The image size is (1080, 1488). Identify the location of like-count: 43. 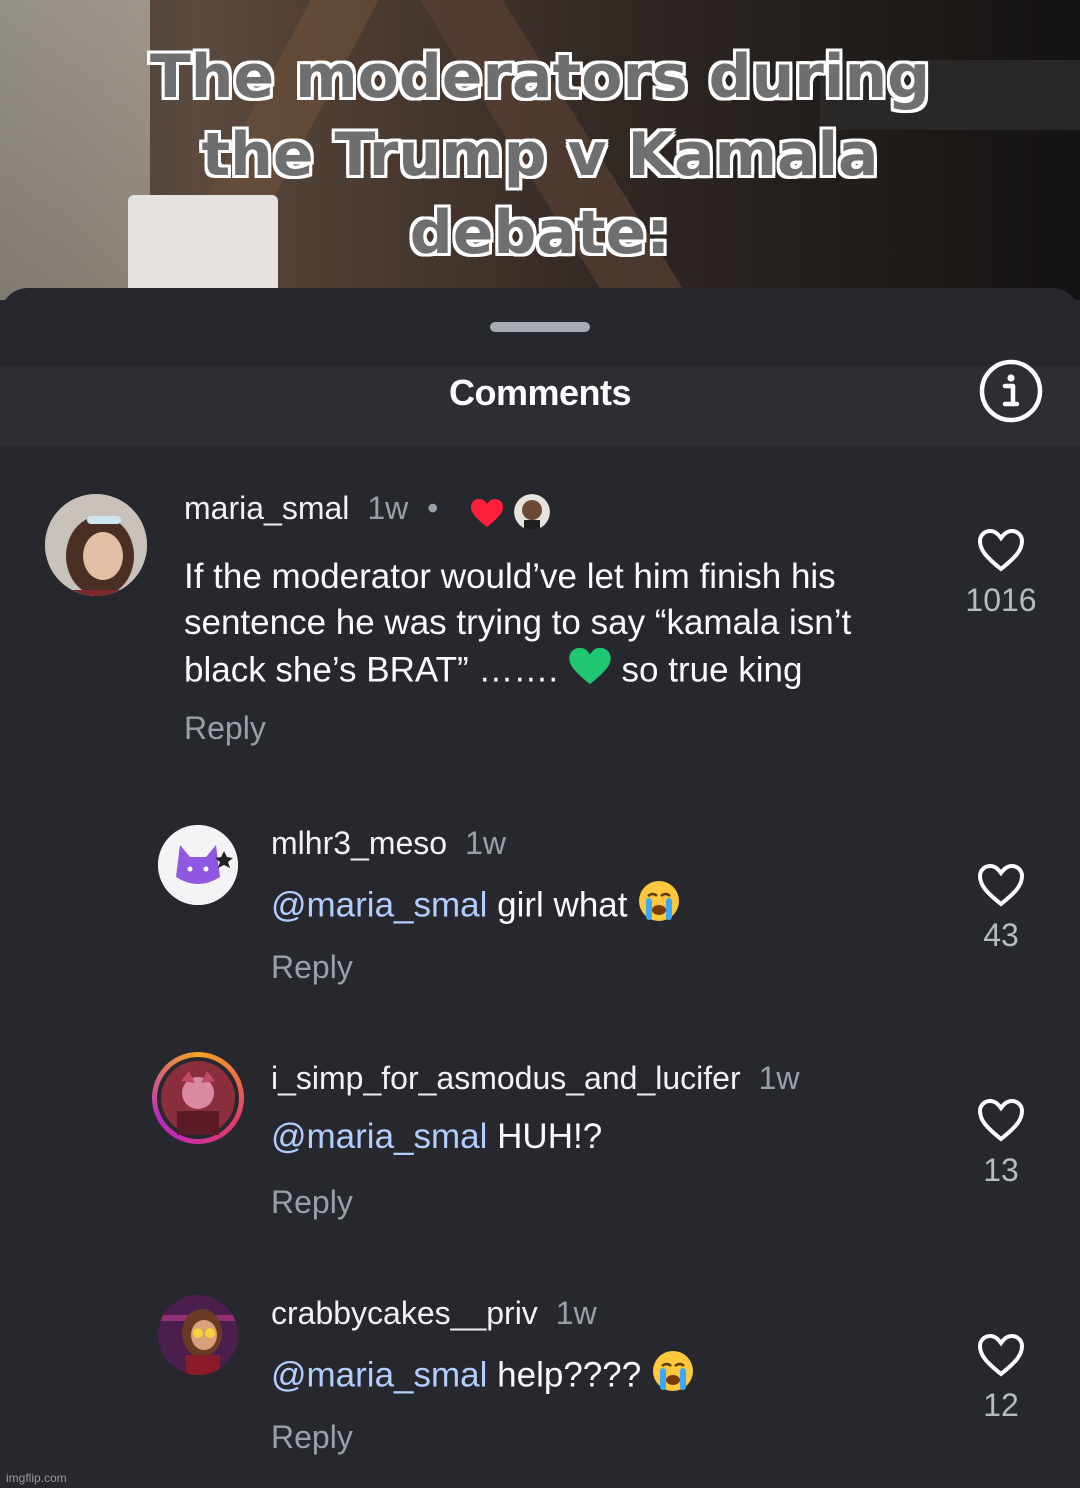
(1001, 935).